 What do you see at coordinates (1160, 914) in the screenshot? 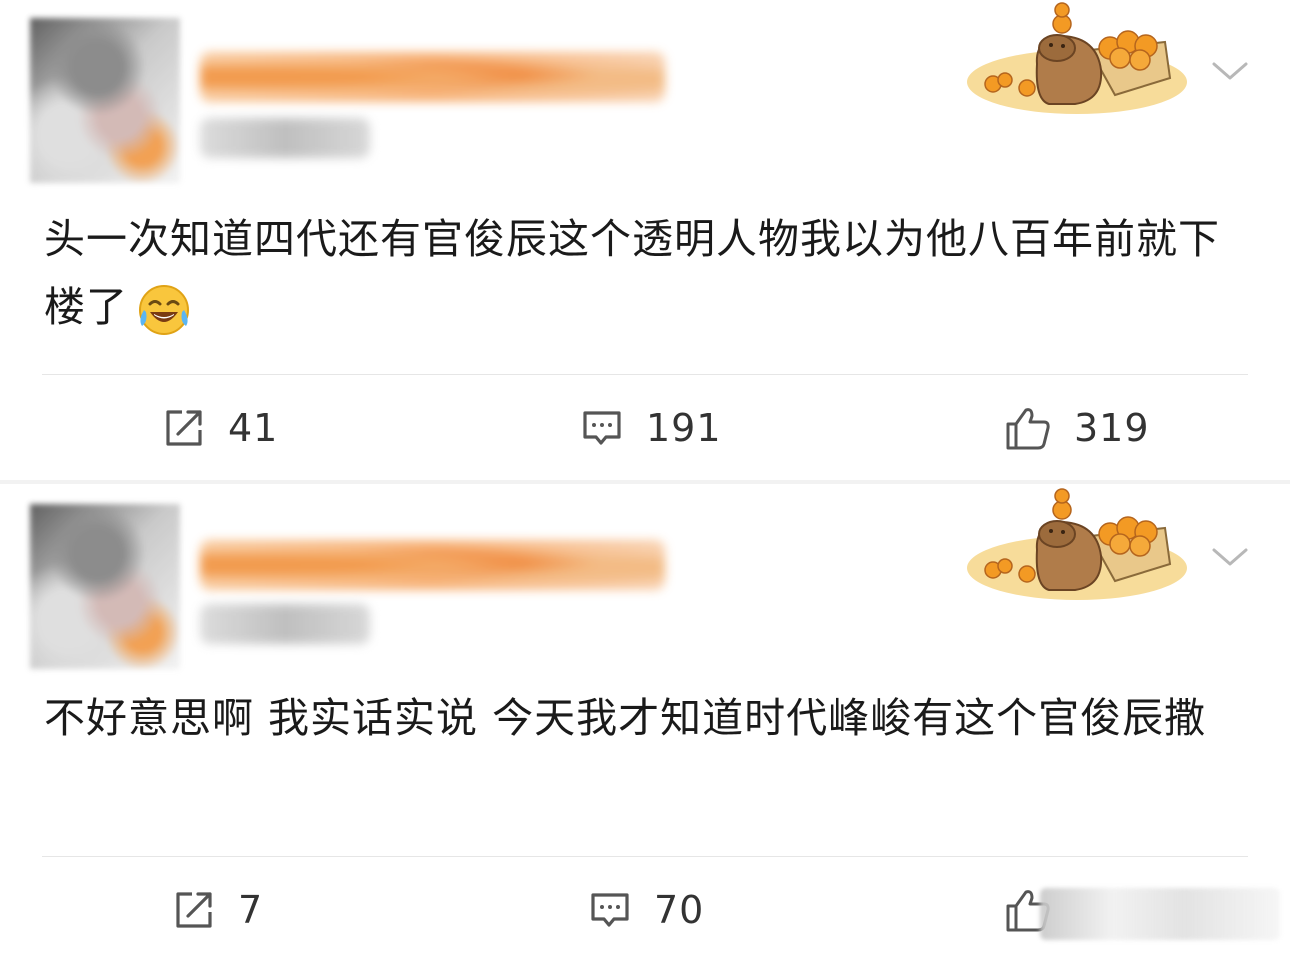
I see `watermark-blurred` at bounding box center [1160, 914].